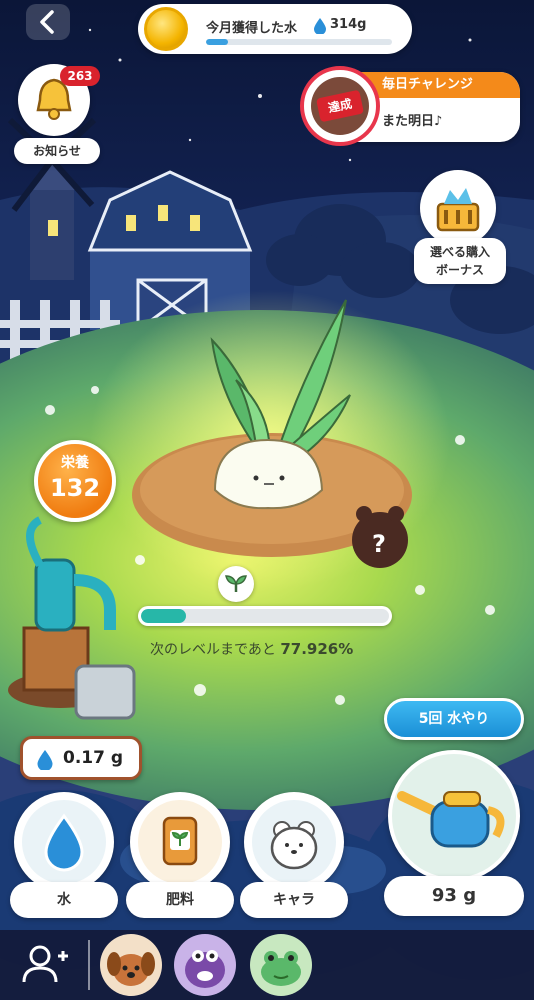  What do you see at coordinates (454, 896) in the screenshot?
I see `watering-can-amount: 93 g` at bounding box center [454, 896].